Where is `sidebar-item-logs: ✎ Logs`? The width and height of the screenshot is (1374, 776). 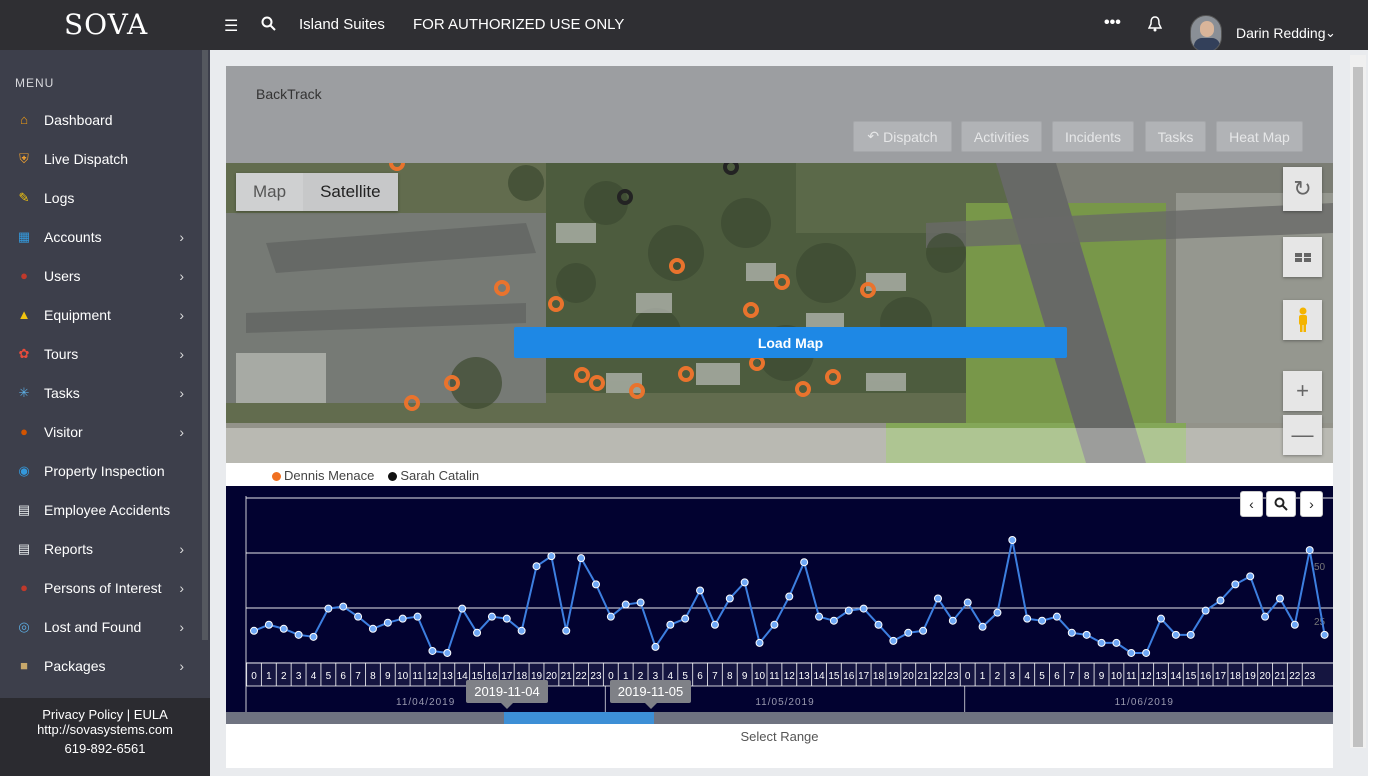
sidebar-item-logs: ✎ Logs is located at coordinates (101, 197).